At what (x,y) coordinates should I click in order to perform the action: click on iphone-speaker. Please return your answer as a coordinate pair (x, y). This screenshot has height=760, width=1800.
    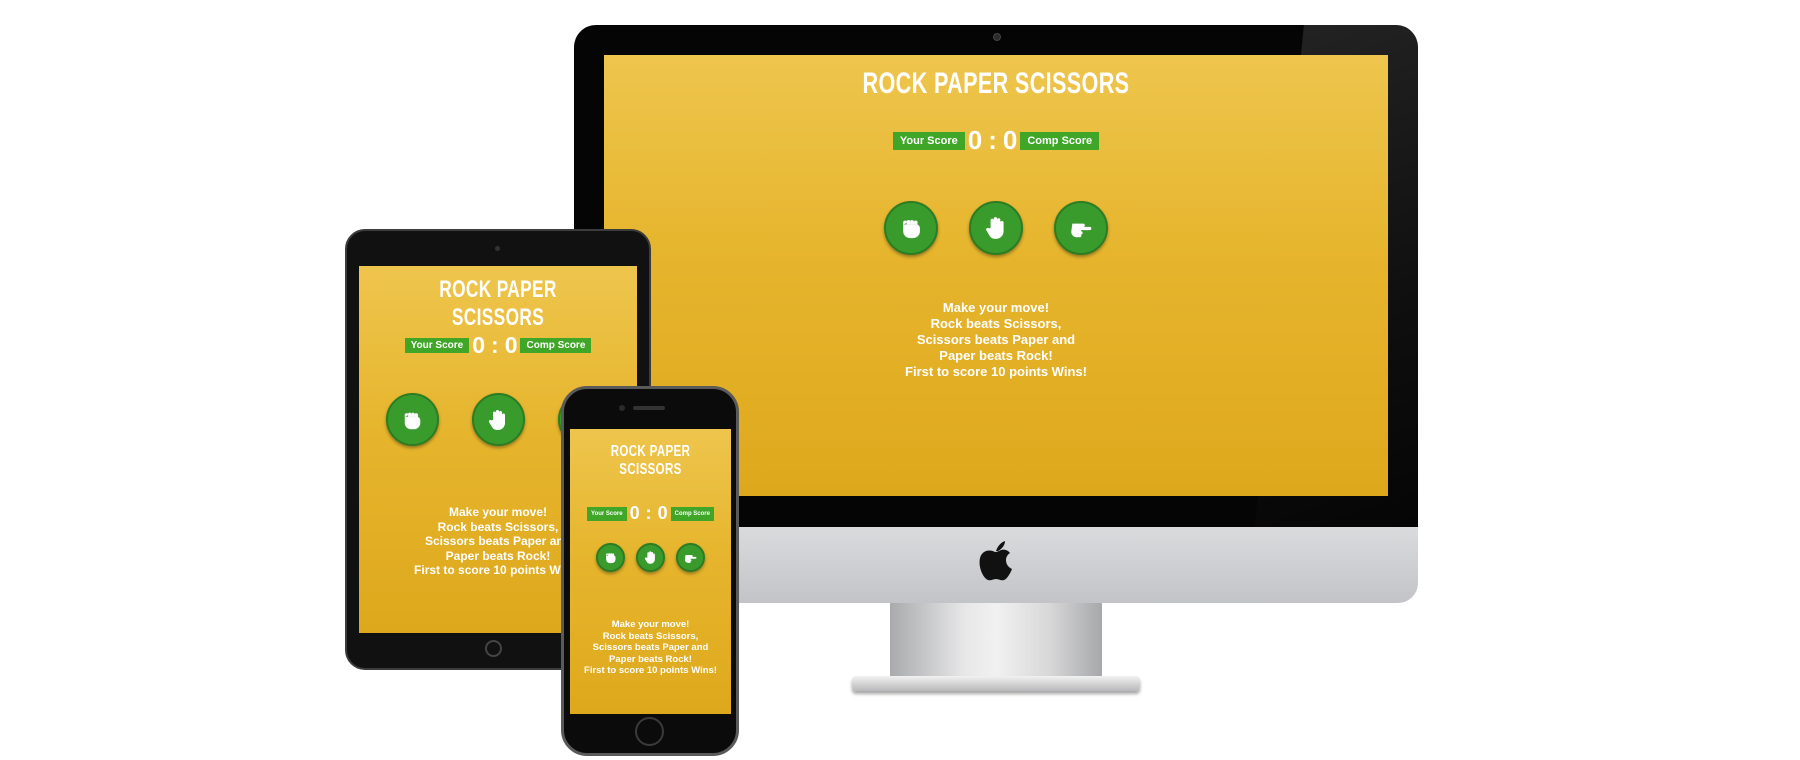
    Looking at the image, I should click on (649, 408).